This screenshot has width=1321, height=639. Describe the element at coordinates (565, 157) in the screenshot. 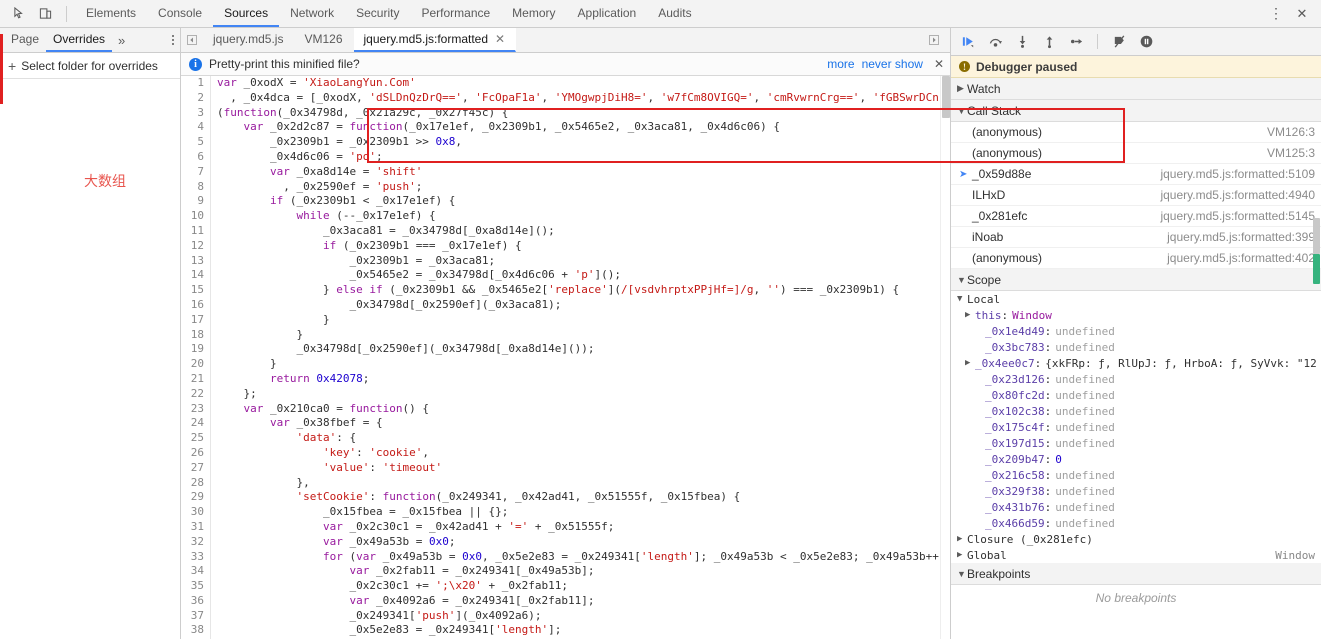

I see `code-line: 6 _0x4d6c06 = 'po';` at that location.